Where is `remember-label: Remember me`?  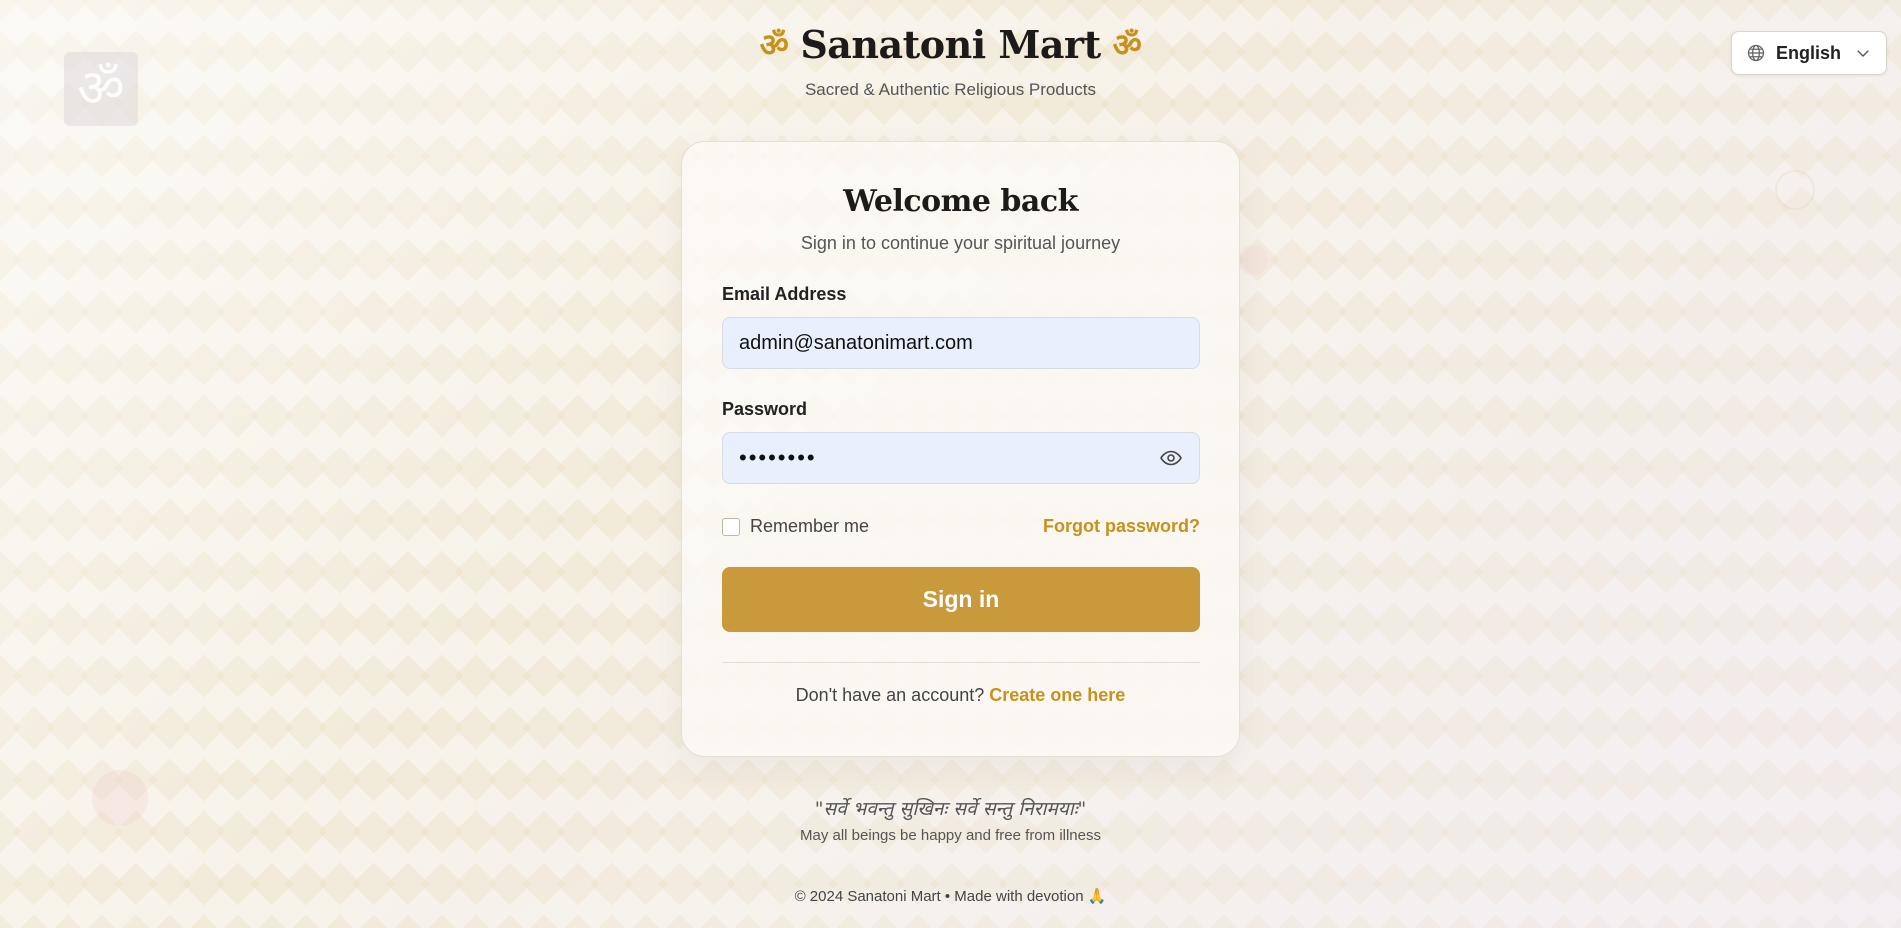 remember-label: Remember me is located at coordinates (810, 526).